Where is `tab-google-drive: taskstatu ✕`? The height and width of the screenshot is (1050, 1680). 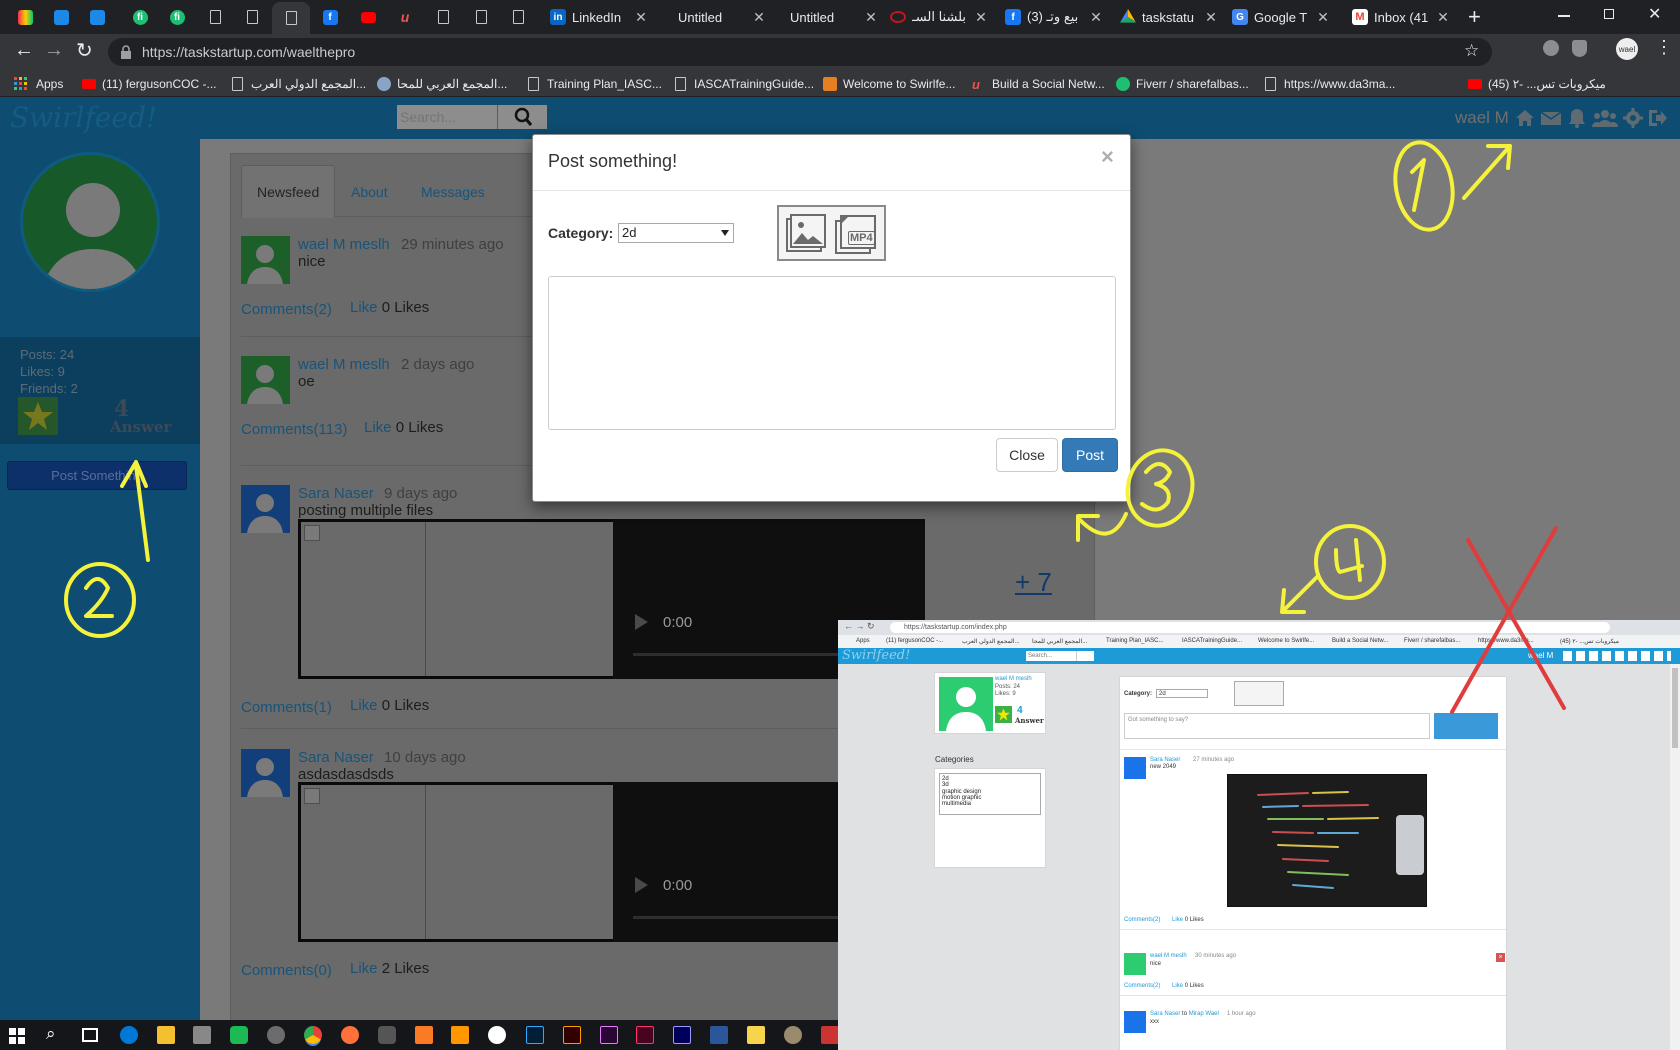 tab-google-drive: taskstatu ✕ is located at coordinates (1170, 17).